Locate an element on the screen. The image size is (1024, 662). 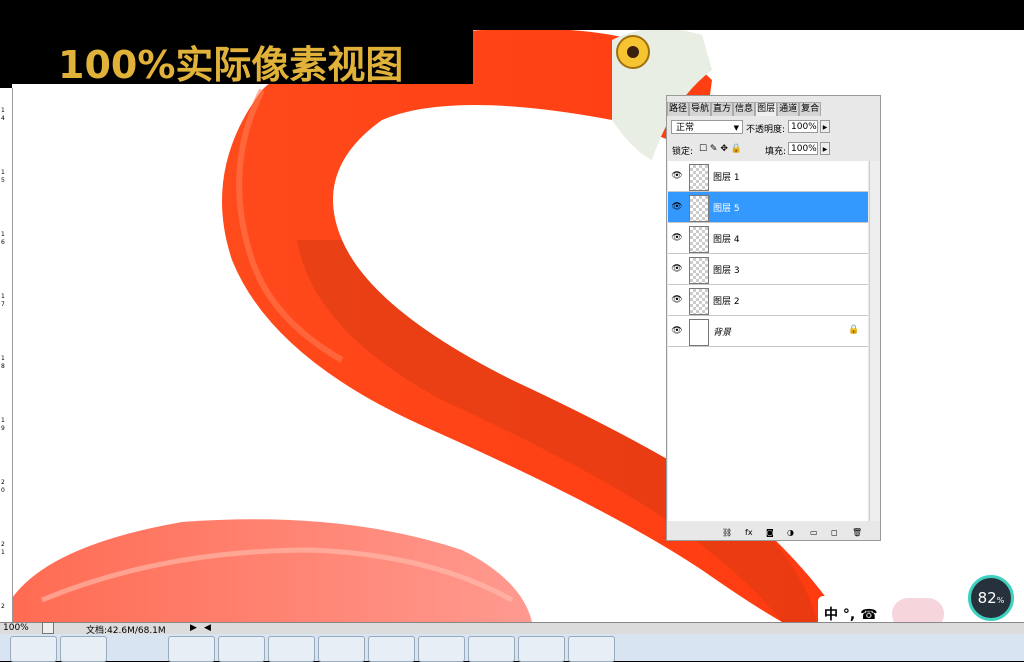
progress-badge: 82% is located at coordinates (991, 598).